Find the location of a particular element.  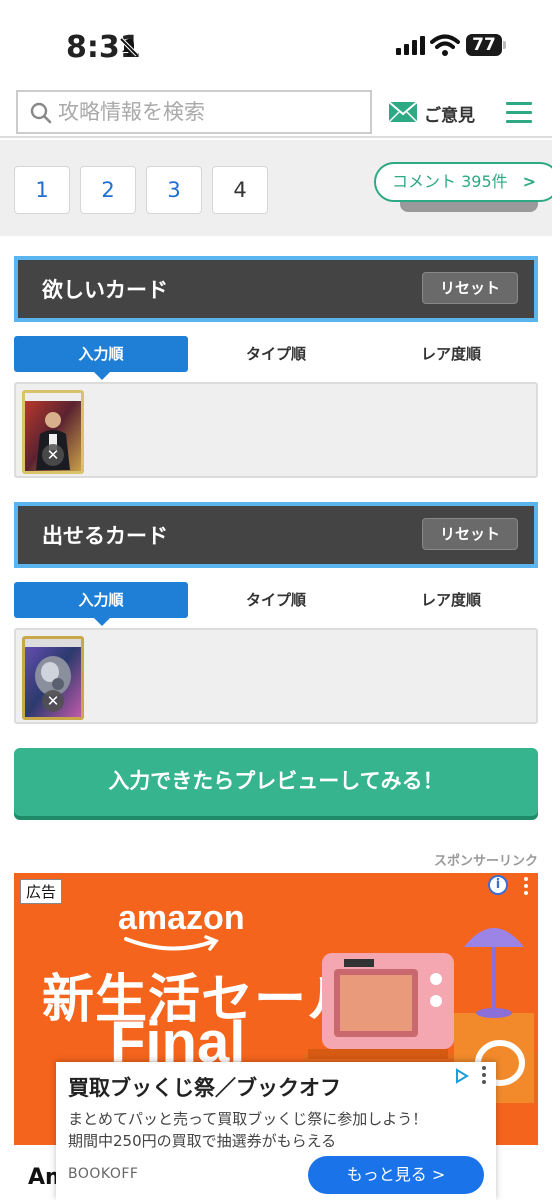

sponsored-link-label: スポンサーリンク is located at coordinates (485, 861).